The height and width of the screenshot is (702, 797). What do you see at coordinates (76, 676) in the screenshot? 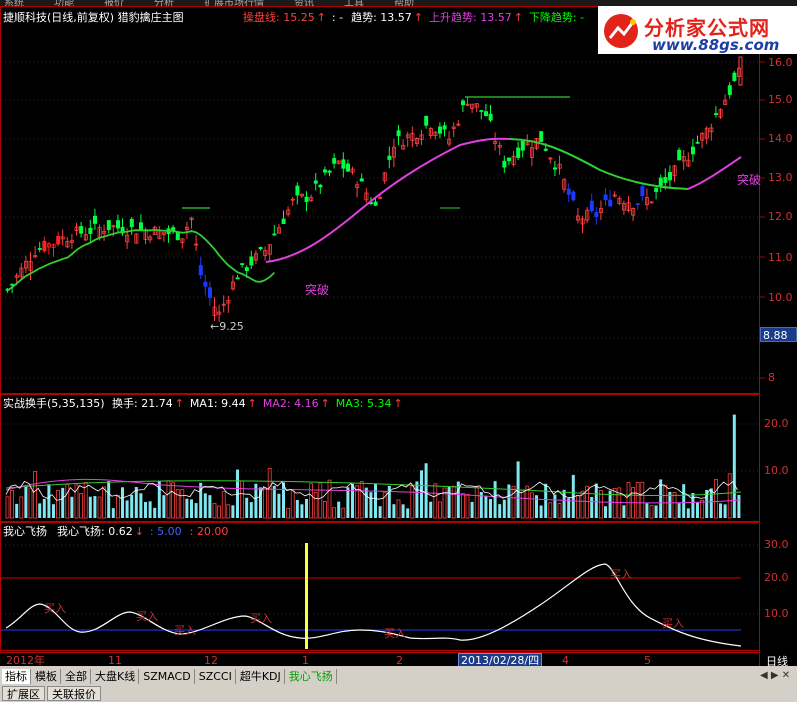
I see `tab-2: 全部` at bounding box center [76, 676].